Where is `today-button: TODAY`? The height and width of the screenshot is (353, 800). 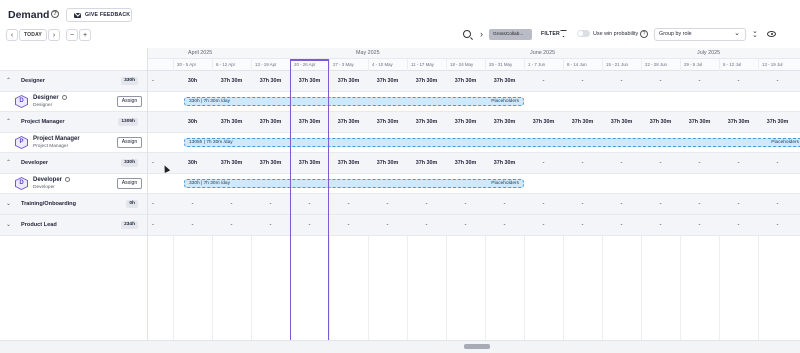
today-button: TODAY is located at coordinates (33, 35).